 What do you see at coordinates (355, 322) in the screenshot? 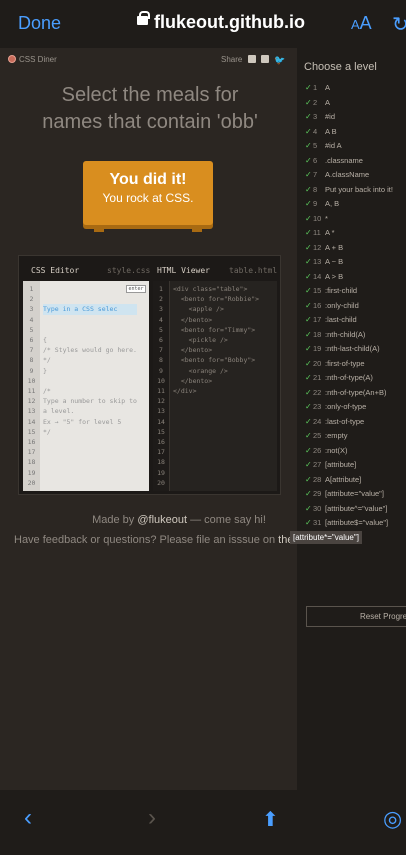
I see `level-item: ✓17:last-child` at bounding box center [355, 322].